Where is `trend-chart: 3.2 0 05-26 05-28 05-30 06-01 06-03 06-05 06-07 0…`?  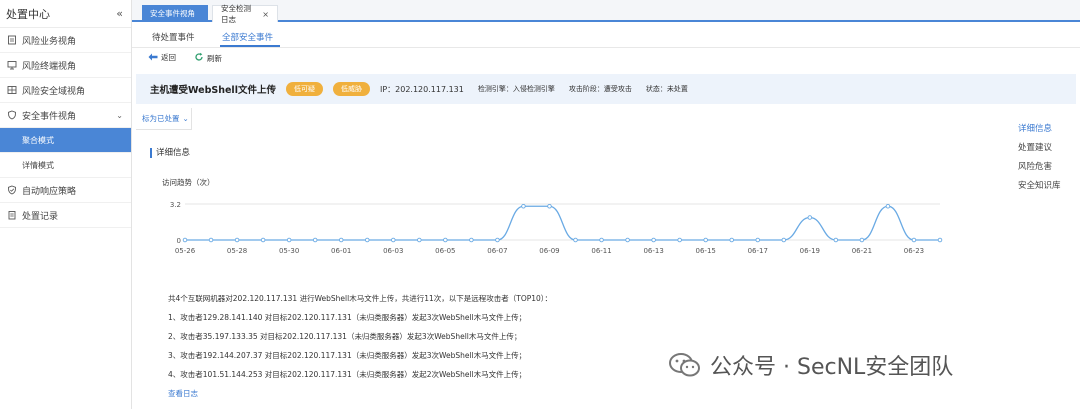
trend-chart: 3.2 0 05-26 05-28 05-30 06-01 06-03 06-05 06-07 0… is located at coordinates (556, 228).